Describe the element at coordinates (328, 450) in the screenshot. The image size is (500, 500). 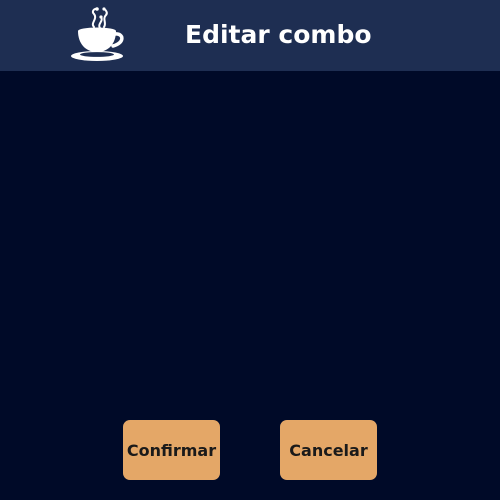
I see `cancel-button: Cancelar` at that location.